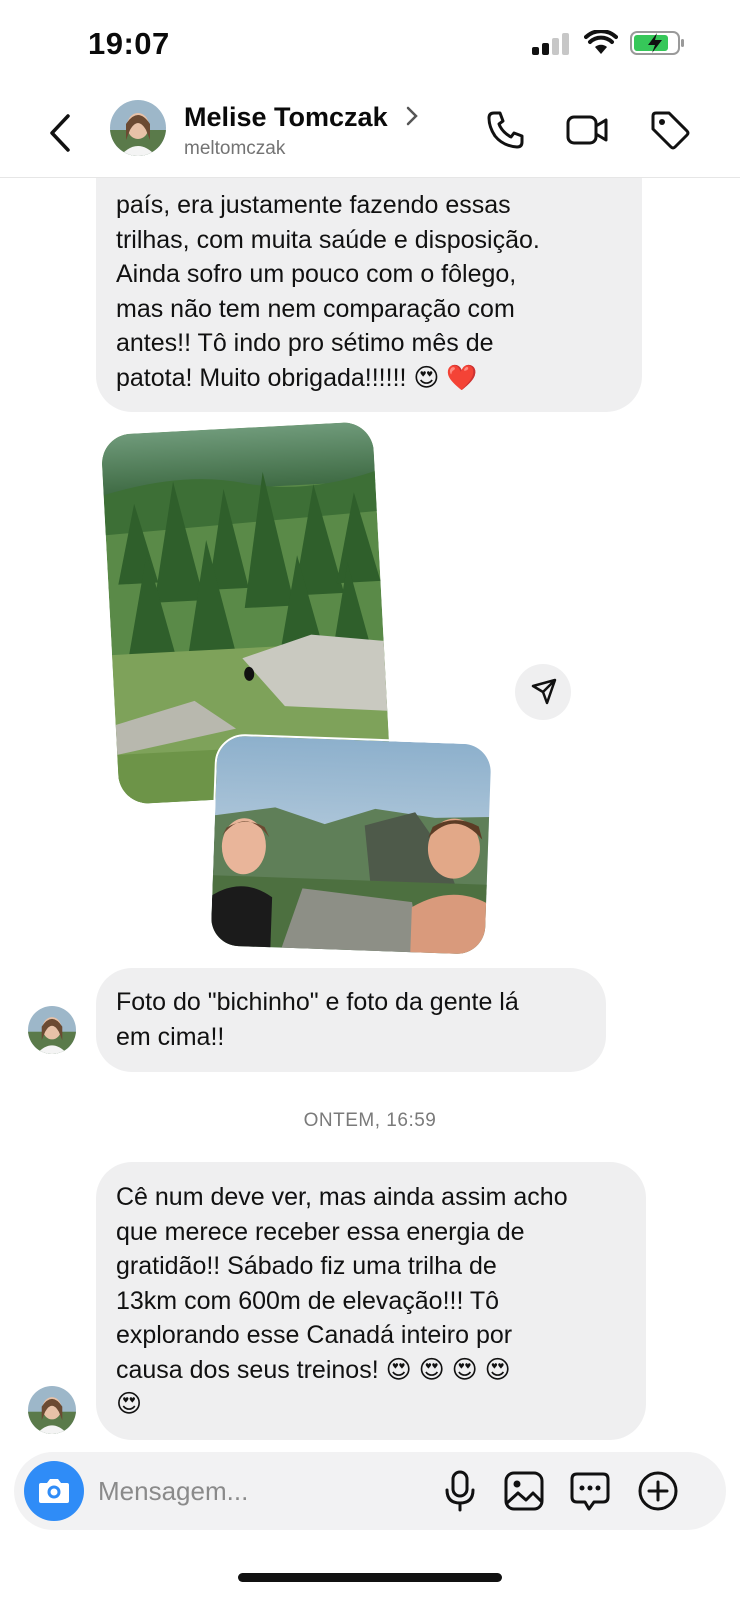 Image resolution: width=740 pixels, height=1600 pixels. I want to click on microphone-icon, so click(460, 1491).